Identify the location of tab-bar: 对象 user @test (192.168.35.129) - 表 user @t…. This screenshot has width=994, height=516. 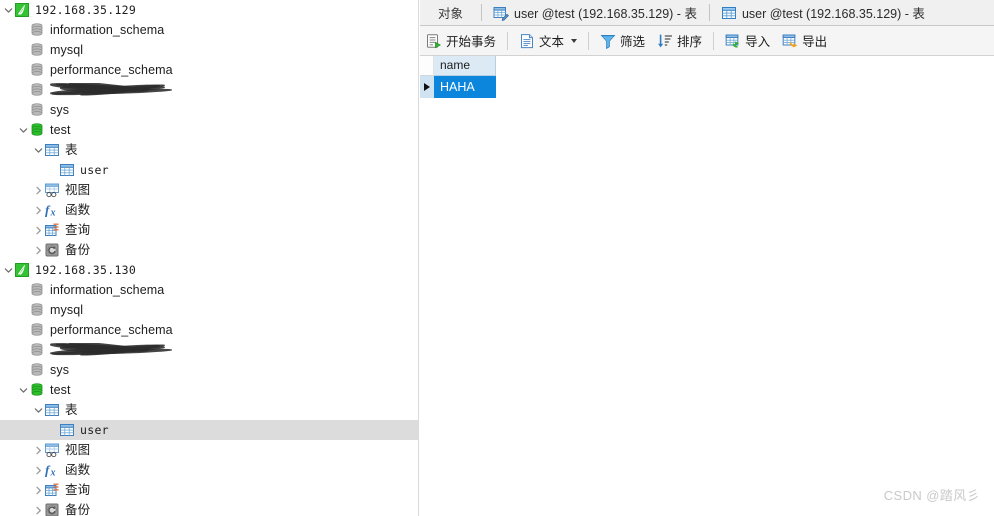
(707, 13).